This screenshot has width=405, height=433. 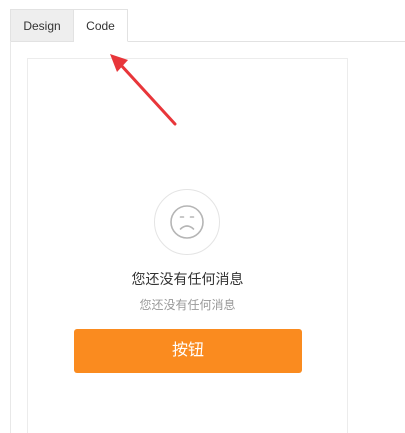 What do you see at coordinates (101, 25) in the screenshot?
I see `tab-code: Code` at bounding box center [101, 25].